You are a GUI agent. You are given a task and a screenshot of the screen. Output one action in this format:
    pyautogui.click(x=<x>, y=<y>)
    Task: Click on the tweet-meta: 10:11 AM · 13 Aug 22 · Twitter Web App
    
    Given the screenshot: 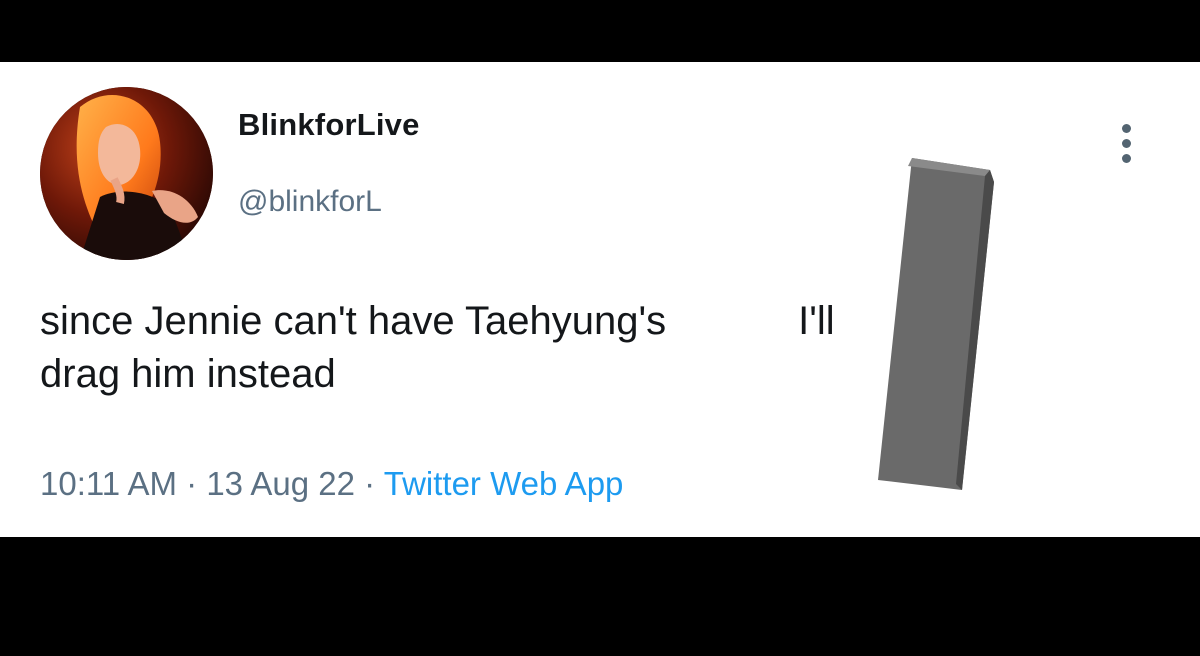 What is the action you would take?
    pyautogui.click(x=331, y=484)
    